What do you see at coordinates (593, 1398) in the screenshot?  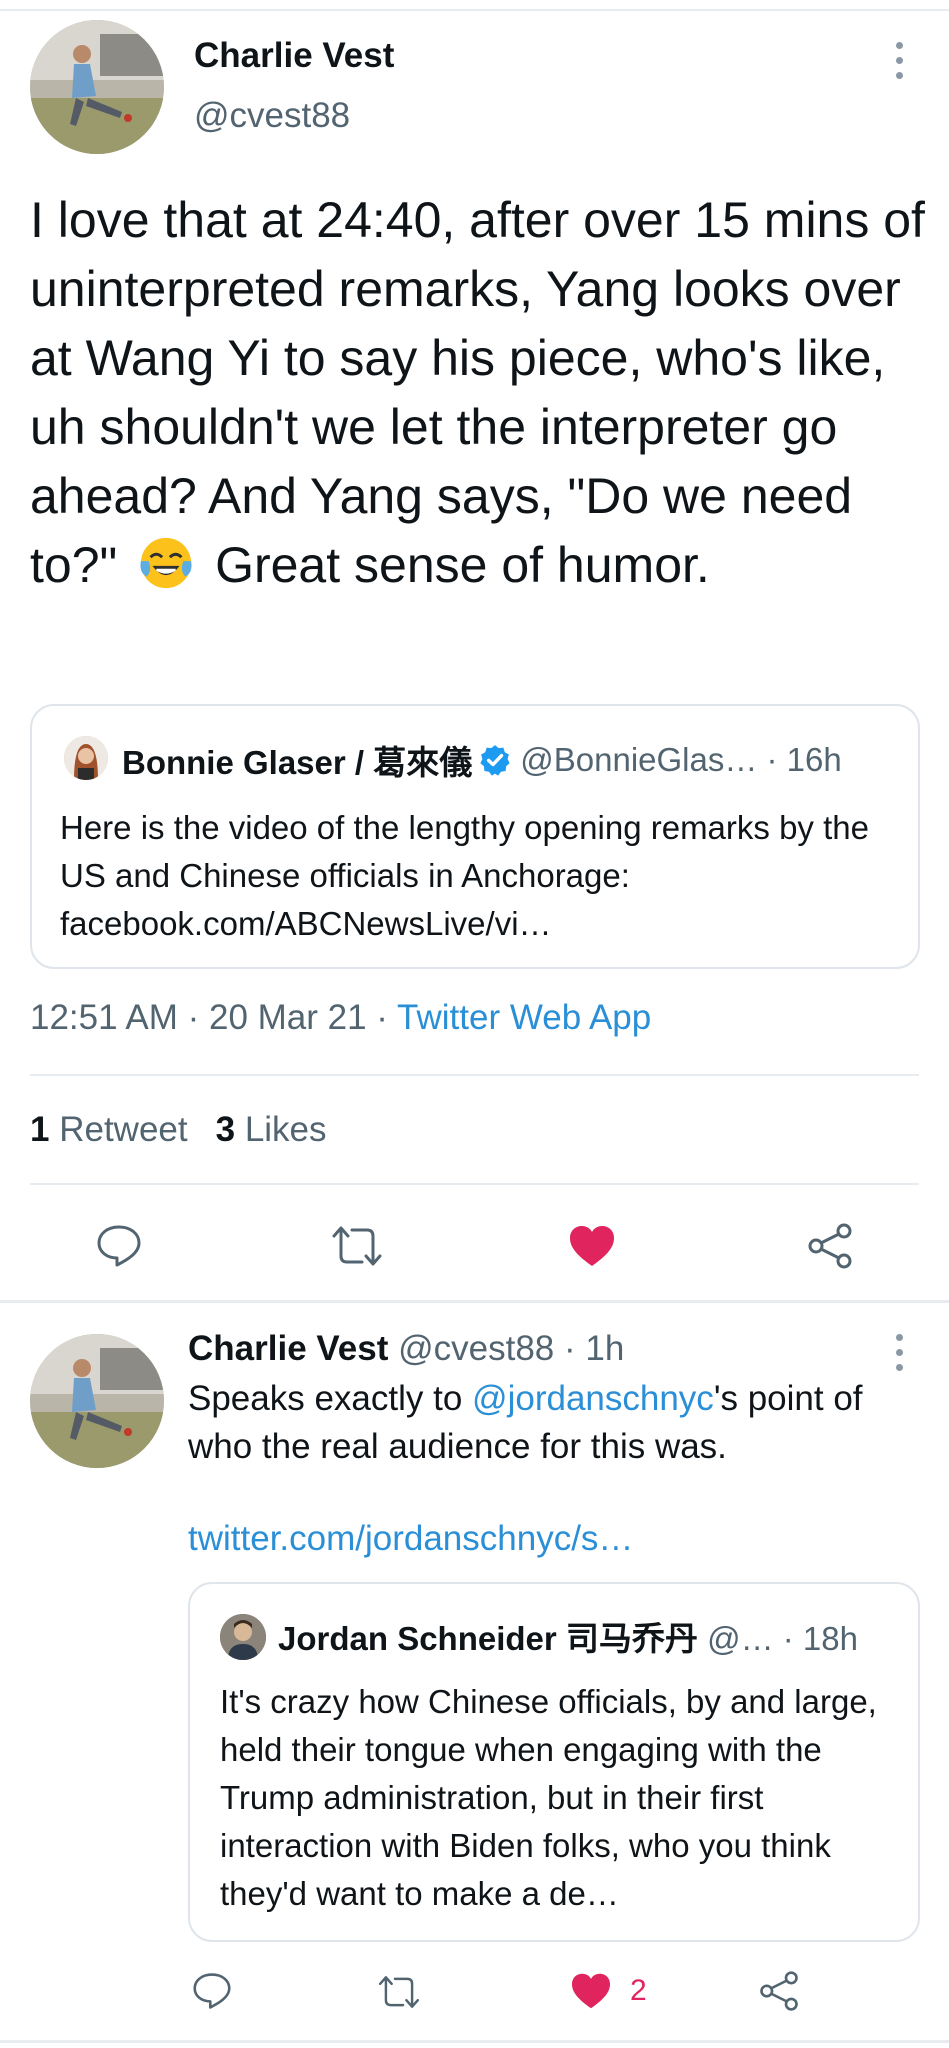 I see `mention-link: @jordanschnyc` at bounding box center [593, 1398].